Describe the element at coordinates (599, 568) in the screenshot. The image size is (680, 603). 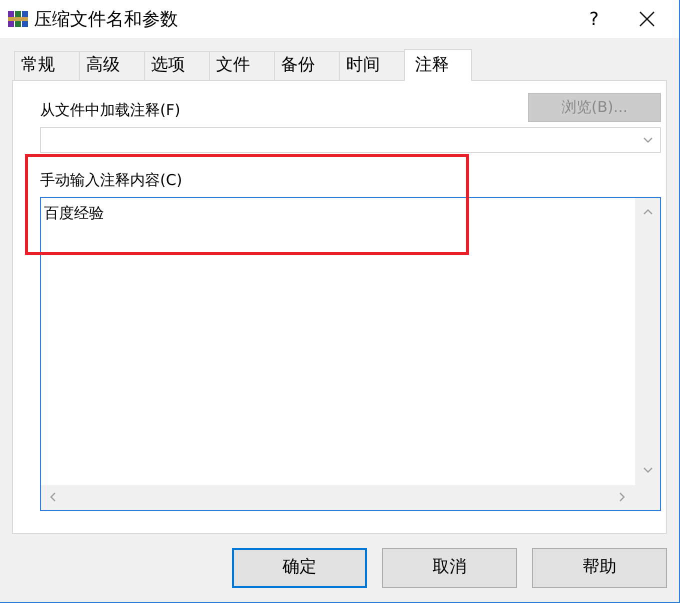
I see `dialog-button: 帮助` at that location.